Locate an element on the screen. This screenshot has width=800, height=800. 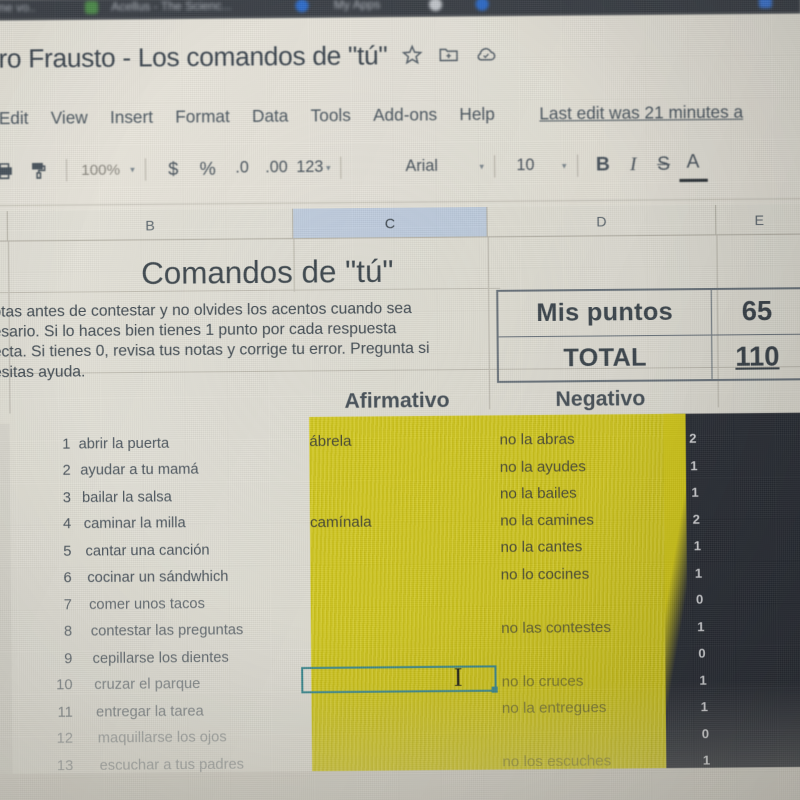
row-number: 10 is located at coordinates (64, 685).